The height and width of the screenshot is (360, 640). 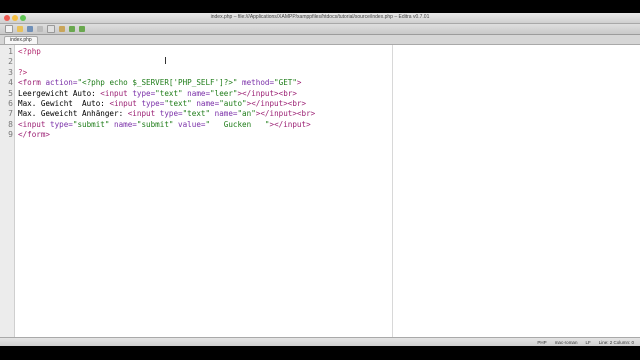 What do you see at coordinates (205, 135) in the screenshot?
I see `code-line: </form>` at bounding box center [205, 135].